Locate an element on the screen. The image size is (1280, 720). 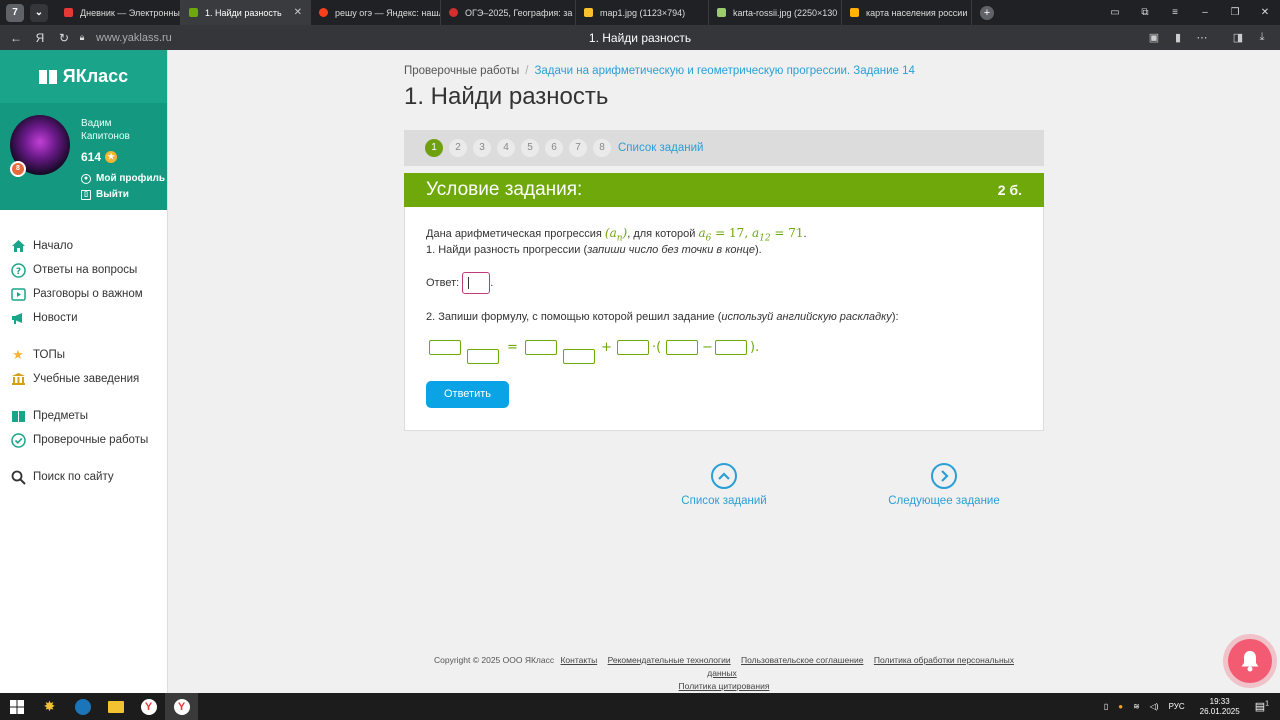
footer-link-recommend: Рекомендательные технологии is located at coordinates (669, 660).